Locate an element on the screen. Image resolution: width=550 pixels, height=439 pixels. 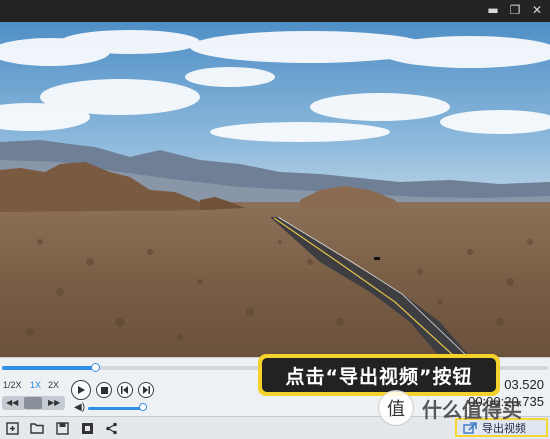
stop-icon is located at coordinates (104, 390).